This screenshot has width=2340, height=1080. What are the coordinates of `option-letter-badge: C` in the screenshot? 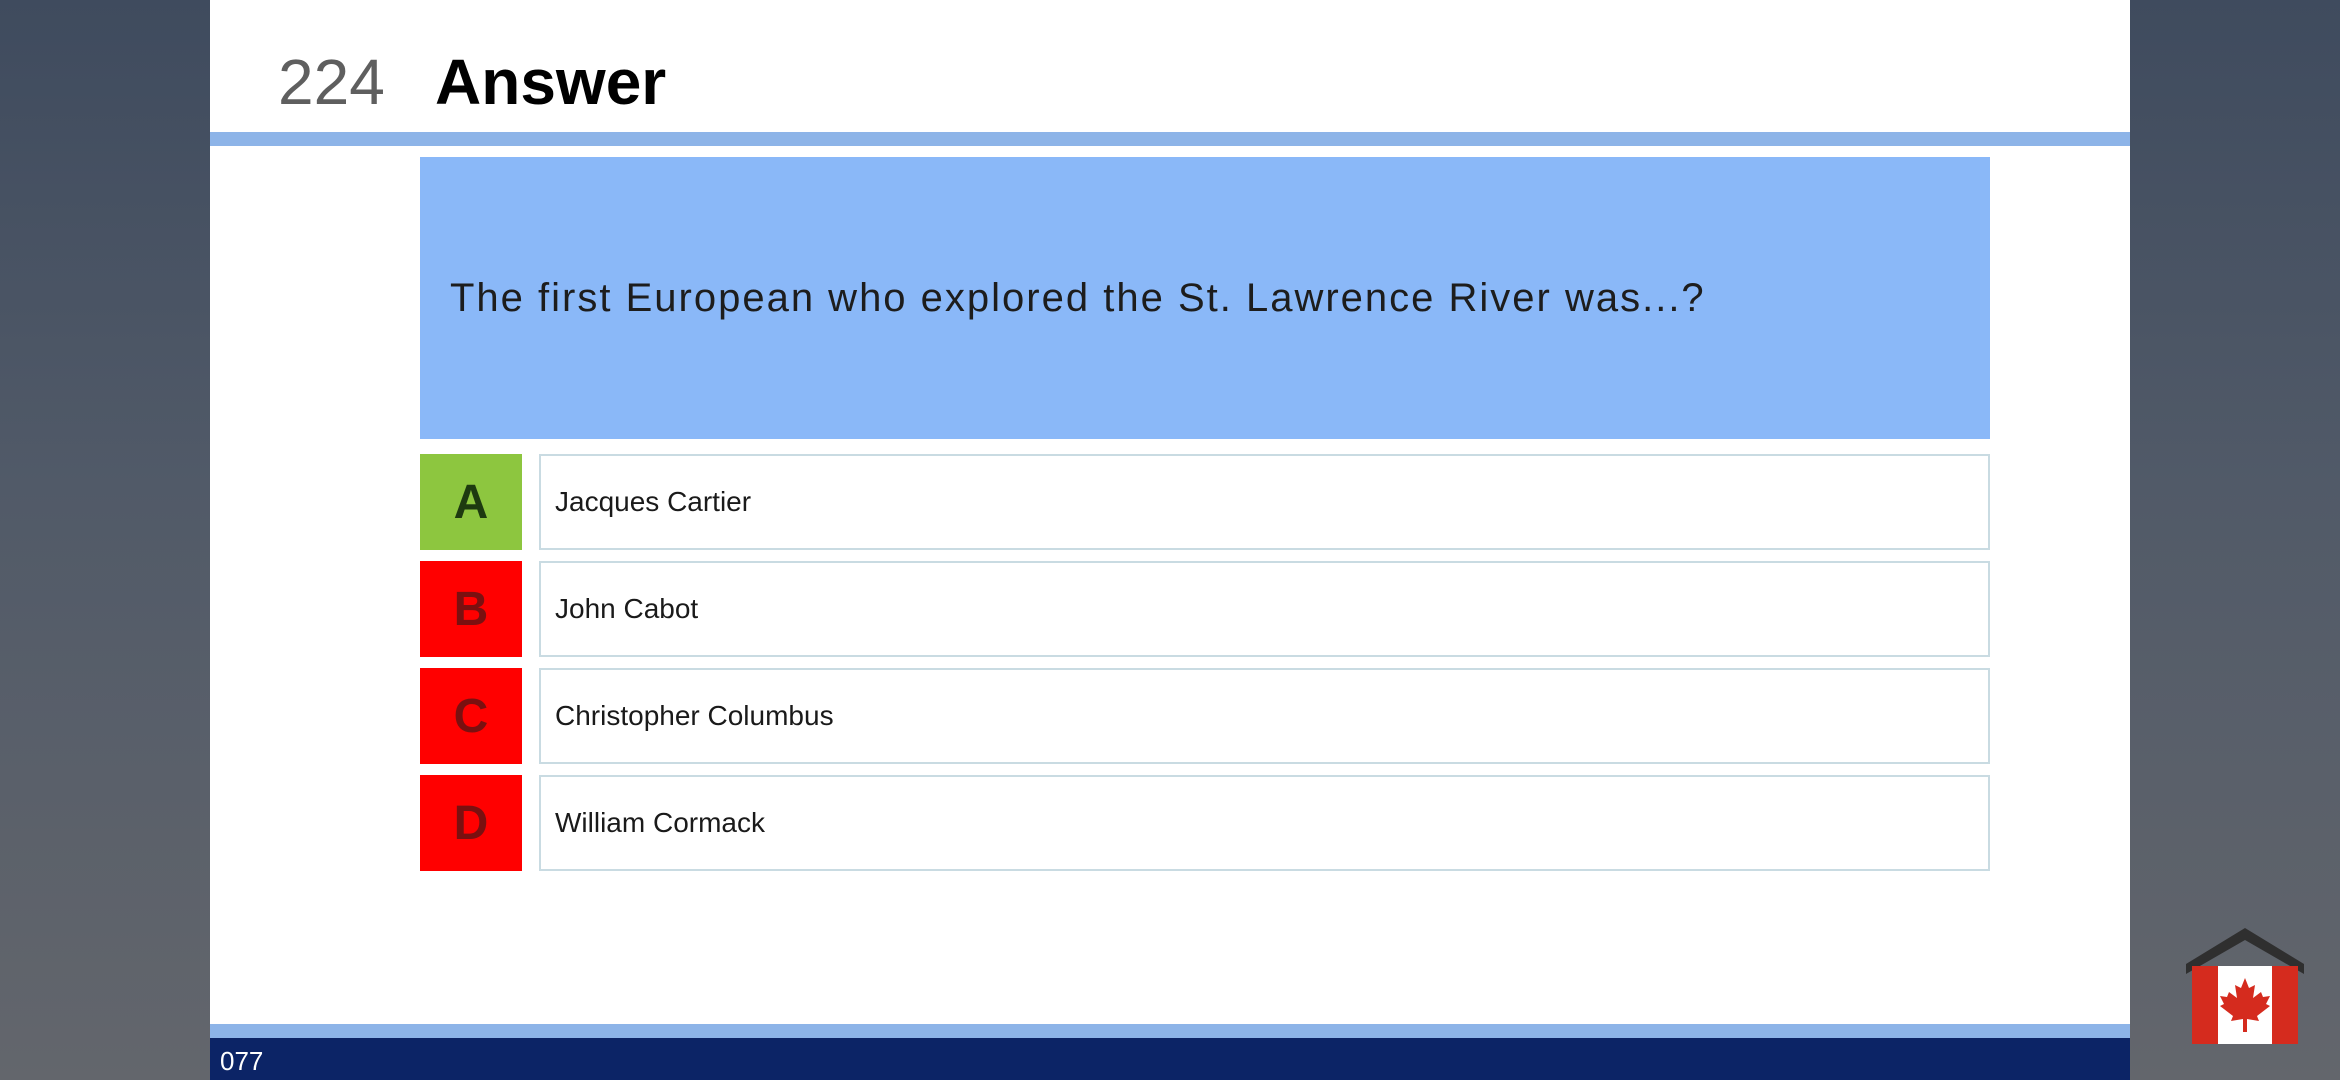 It's located at (471, 716).